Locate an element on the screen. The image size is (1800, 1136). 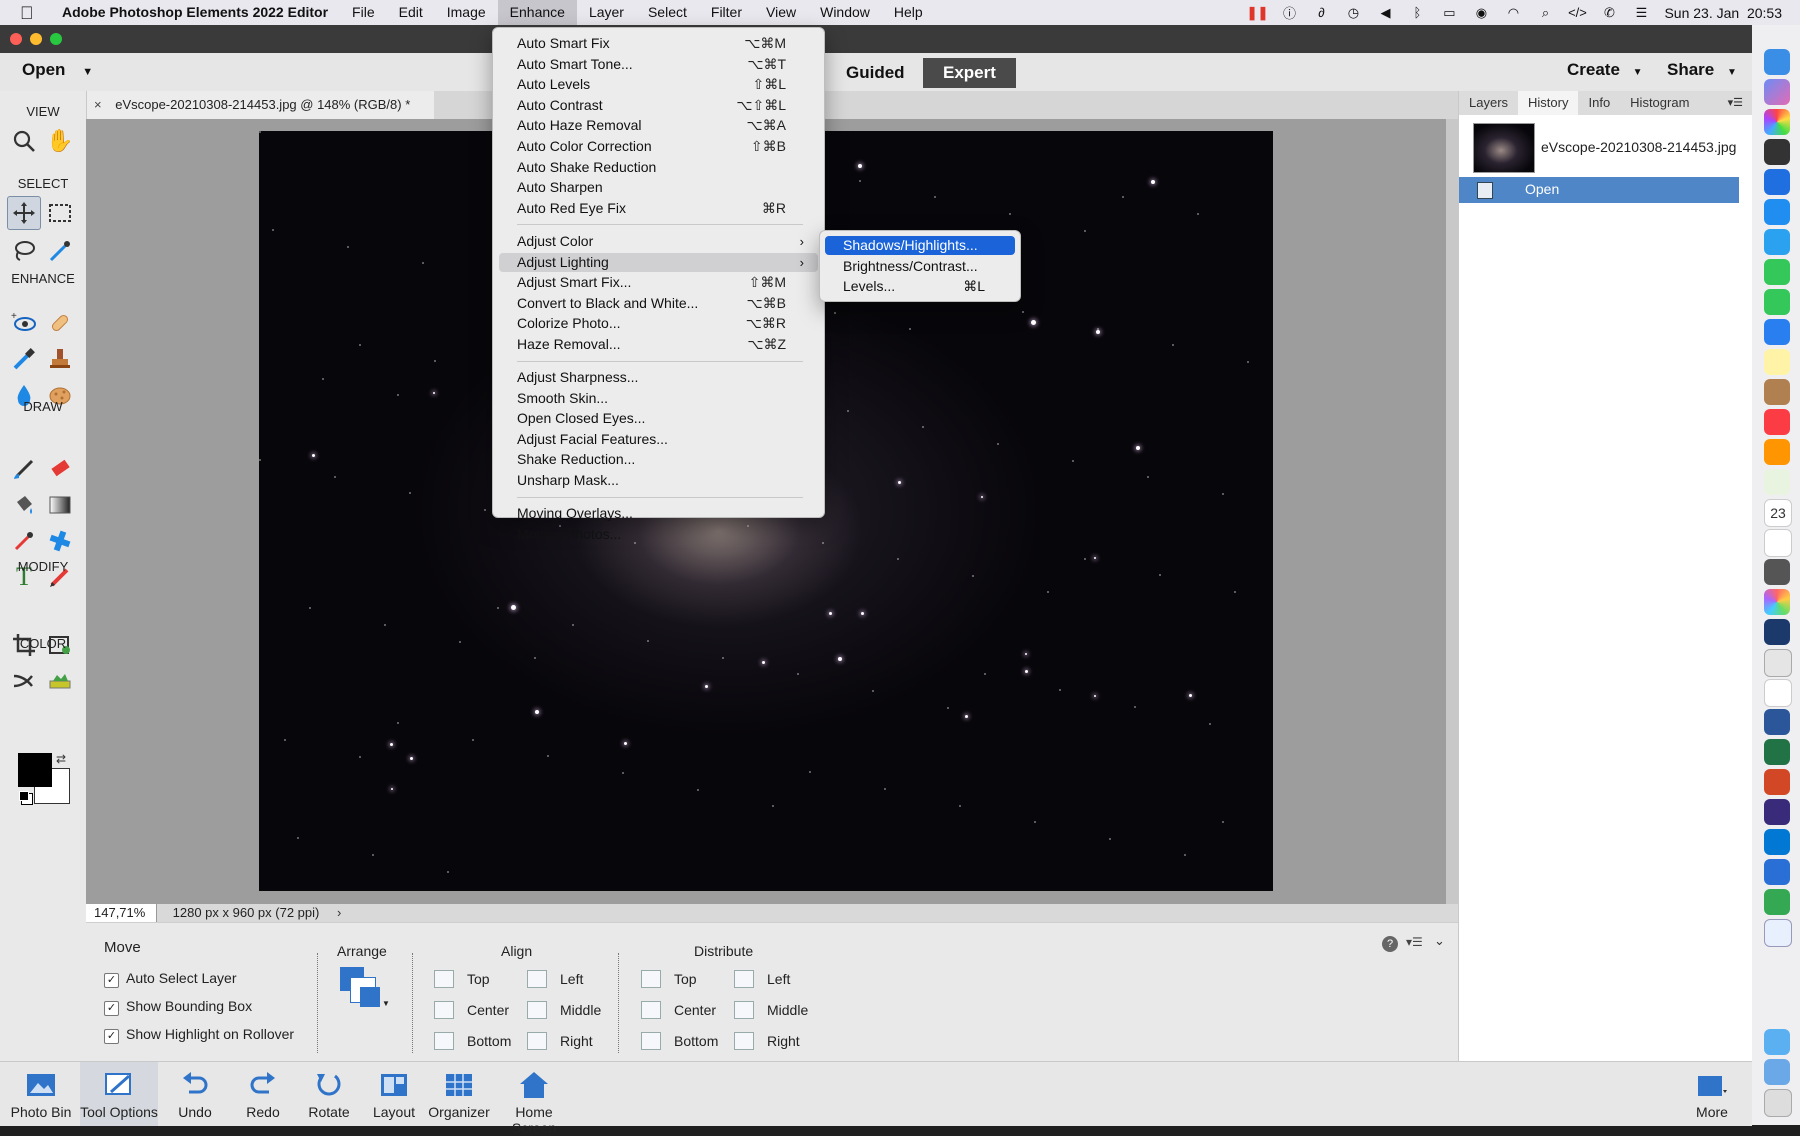
foreground-color-swatch is located at coordinates (35, 770).